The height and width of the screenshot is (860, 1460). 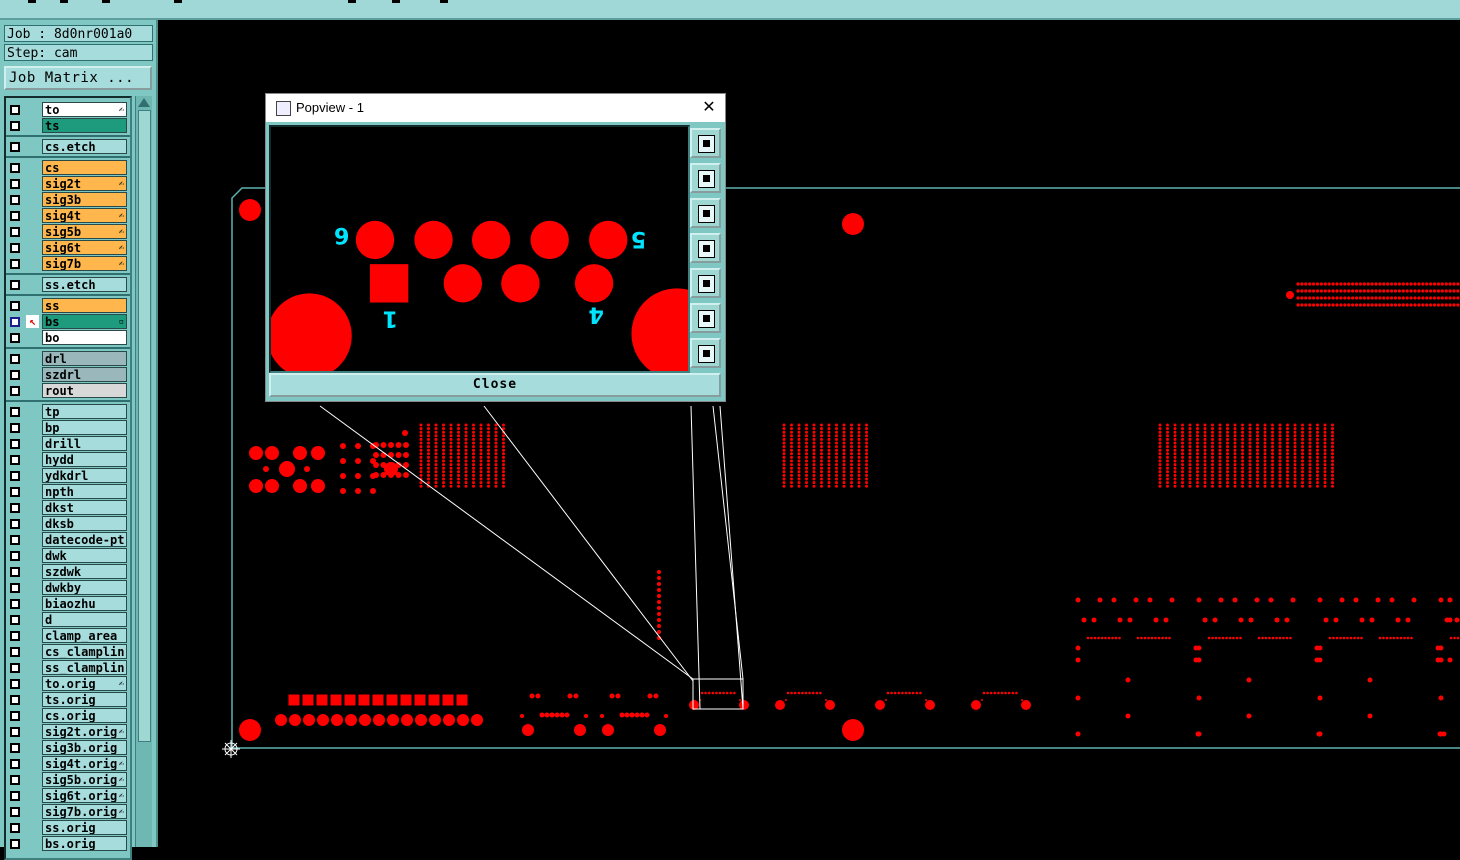 I want to click on layer-row: bo, so click(x=68, y=338).